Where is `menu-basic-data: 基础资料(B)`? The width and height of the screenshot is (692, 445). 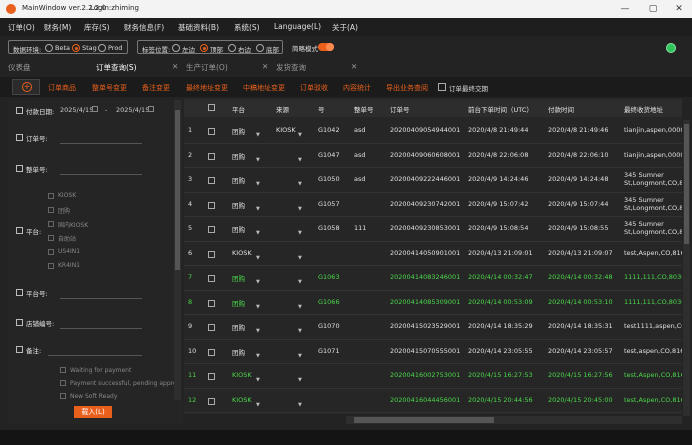
menu-basic-data: 基础资料(B) is located at coordinates (198, 27).